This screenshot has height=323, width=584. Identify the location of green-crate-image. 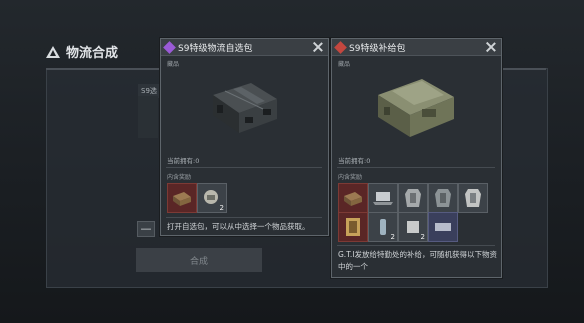
(416, 108).